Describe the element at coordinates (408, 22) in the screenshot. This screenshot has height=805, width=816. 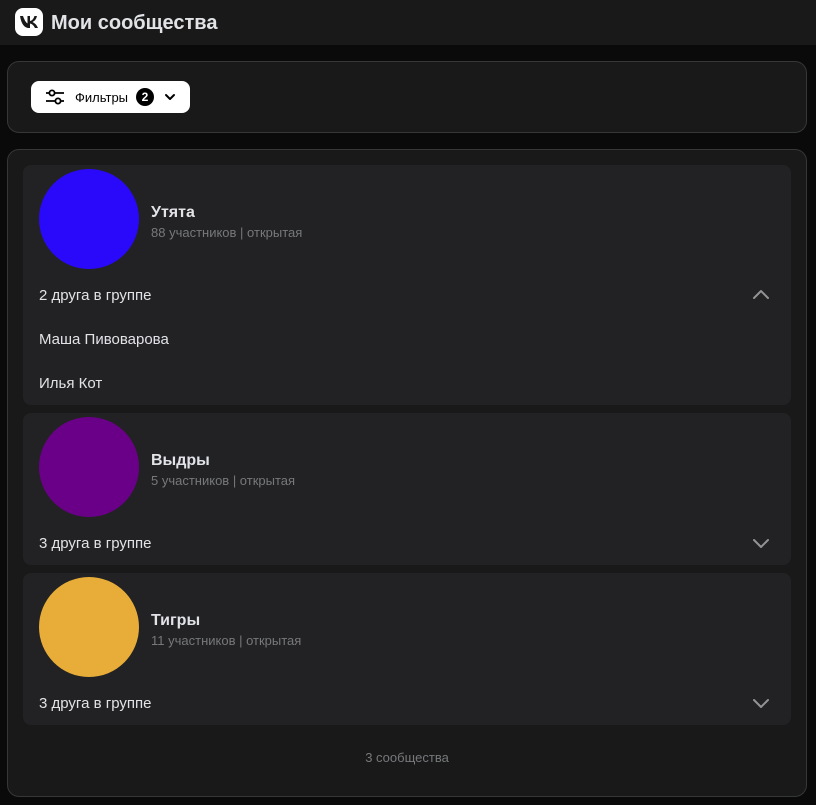
I see `app-header: Мои сообщества` at that location.